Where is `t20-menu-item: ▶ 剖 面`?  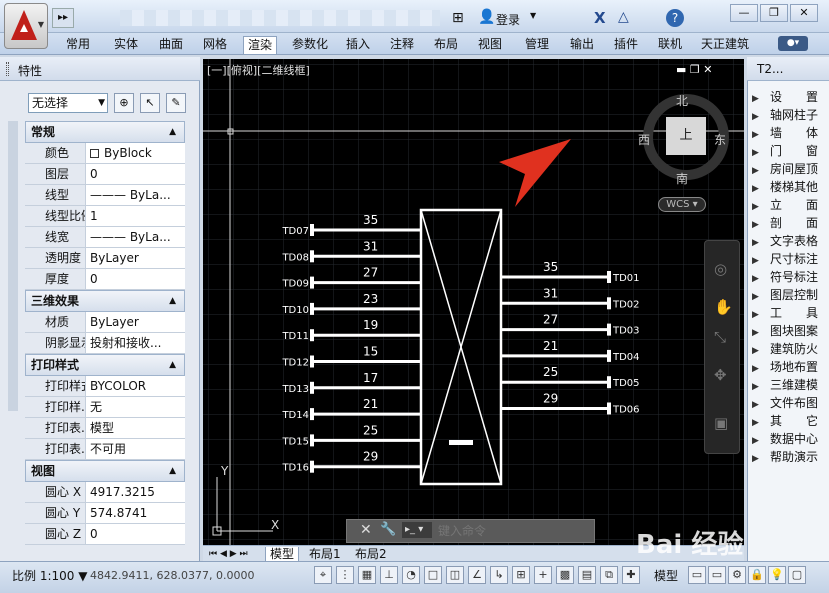
t20-menu-item: ▶ 剖 面 is located at coordinates (790, 222).